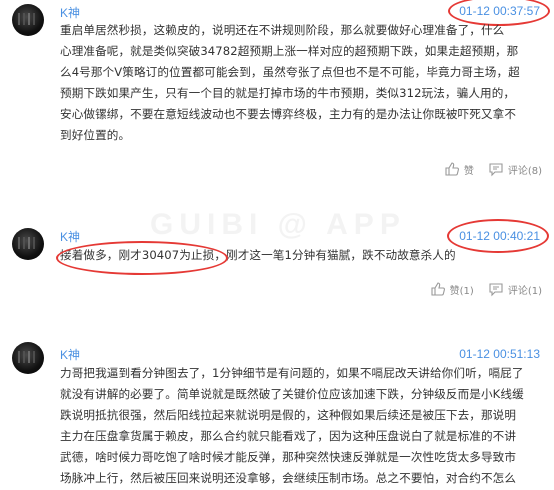  What do you see at coordinates (290, 72) in the screenshot?
I see `content-line: 么4号那个V策略订的位置都可能会到，虽然夸张了点但也不是不可能，毕竟力哥主场，超` at bounding box center [290, 72].